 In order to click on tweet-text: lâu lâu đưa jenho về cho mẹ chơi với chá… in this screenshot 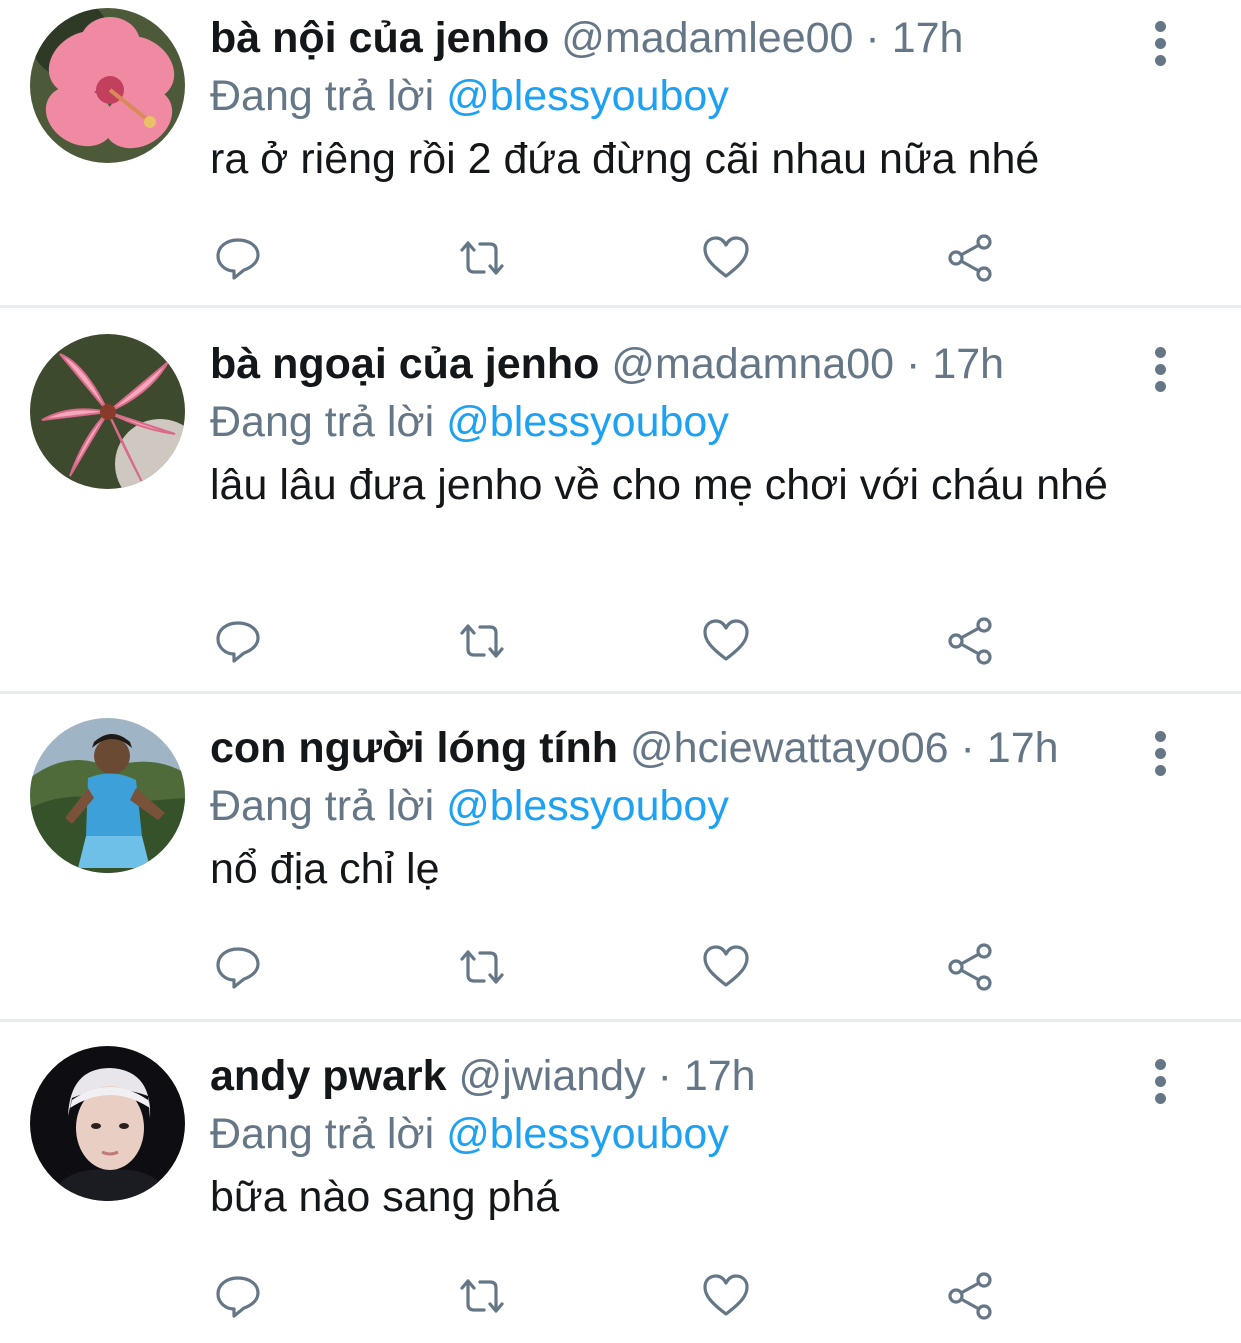, I will do `click(659, 485)`.